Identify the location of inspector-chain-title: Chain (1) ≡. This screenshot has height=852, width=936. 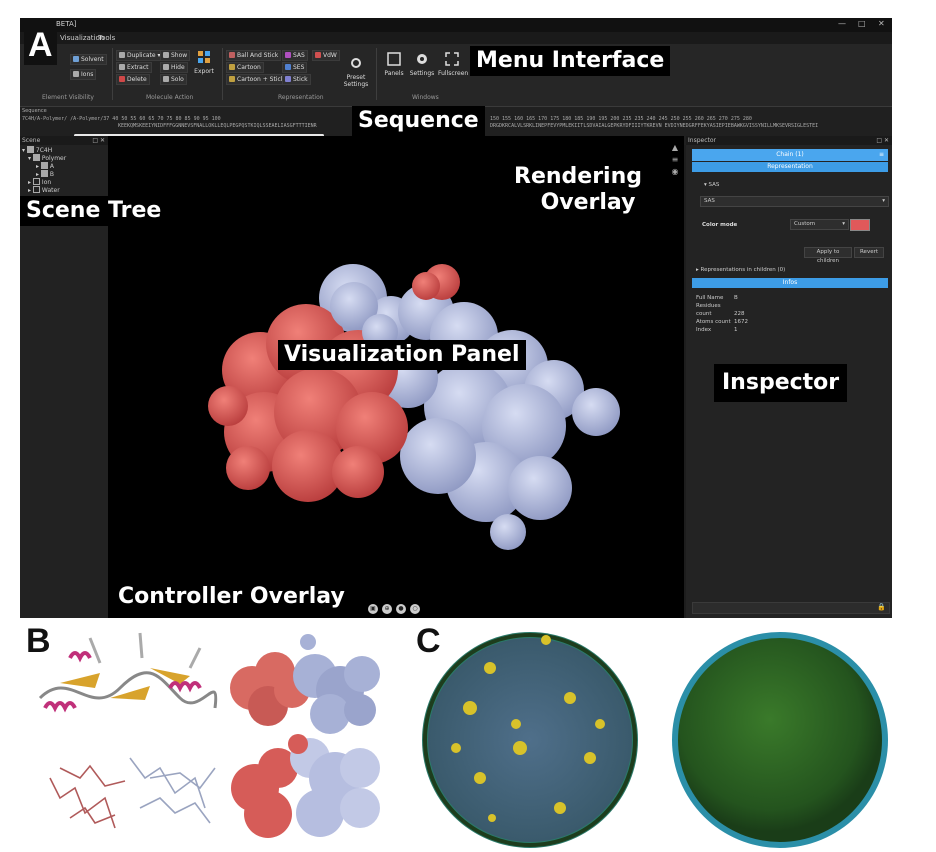
(790, 155).